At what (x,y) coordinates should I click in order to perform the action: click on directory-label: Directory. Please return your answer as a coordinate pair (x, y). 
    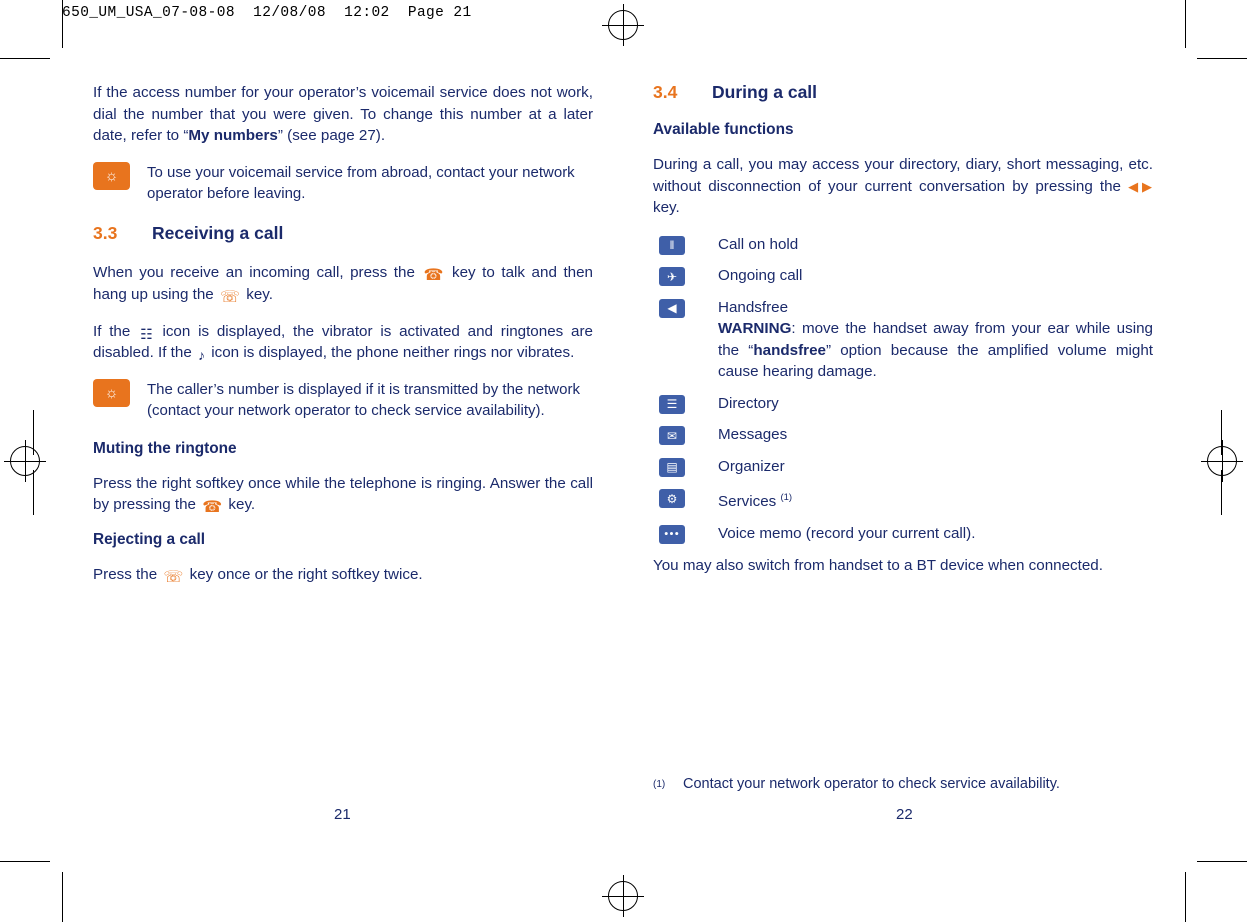
    Looking at the image, I should click on (748, 403).